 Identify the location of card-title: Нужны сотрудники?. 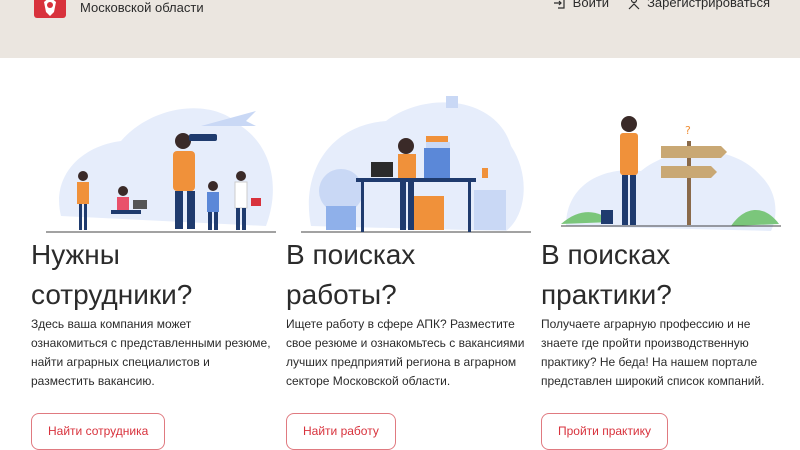
(156, 275).